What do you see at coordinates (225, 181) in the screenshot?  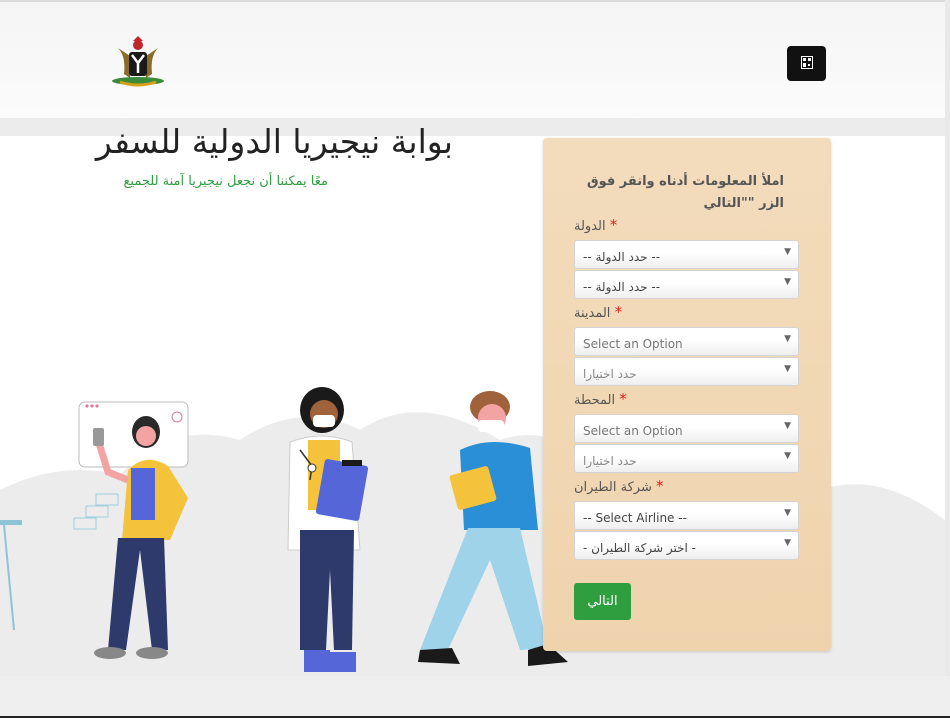 I see `page-subtitle: معًا يمكننا أن نجعل نيجيريا آمنة للجميع` at bounding box center [225, 181].